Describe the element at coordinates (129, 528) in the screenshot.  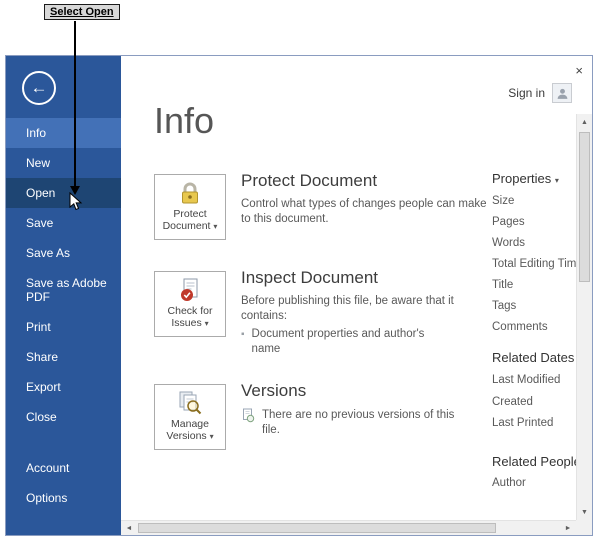
I see `scroll-left-arrow-icon: ◄` at that location.